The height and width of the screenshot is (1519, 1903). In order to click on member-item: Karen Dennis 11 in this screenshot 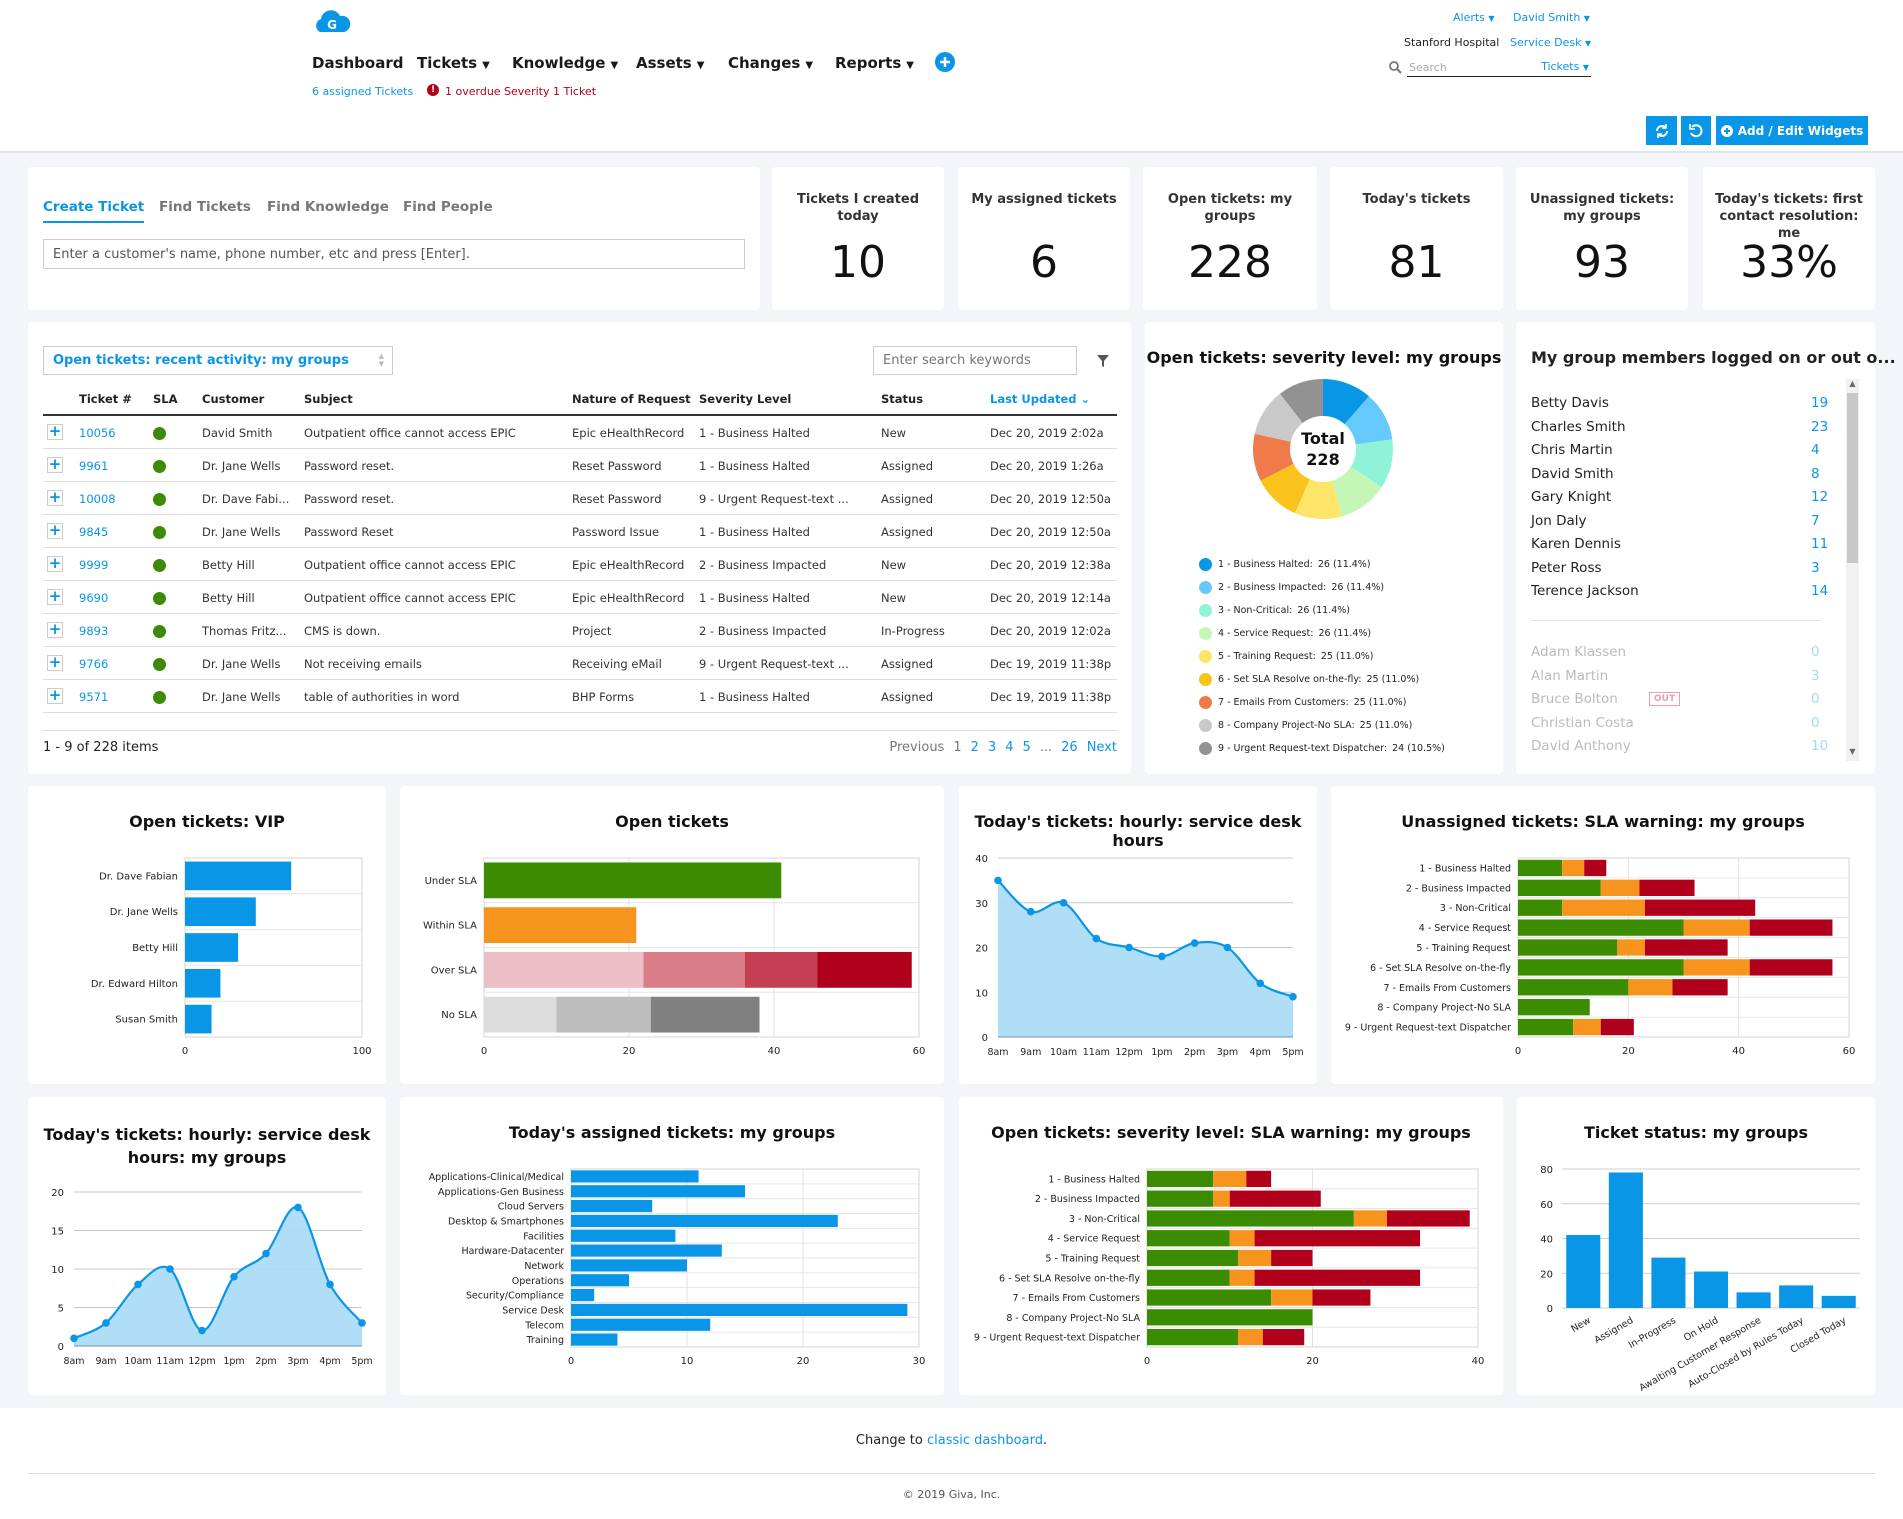, I will do `click(1679, 547)`.